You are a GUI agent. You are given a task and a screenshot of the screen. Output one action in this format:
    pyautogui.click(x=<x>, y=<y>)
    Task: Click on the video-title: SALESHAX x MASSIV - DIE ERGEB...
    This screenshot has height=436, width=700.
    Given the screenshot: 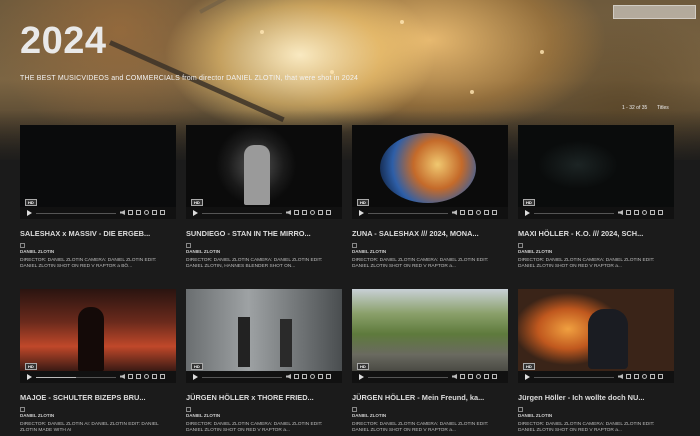 What is the action you would take?
    pyautogui.click(x=98, y=233)
    